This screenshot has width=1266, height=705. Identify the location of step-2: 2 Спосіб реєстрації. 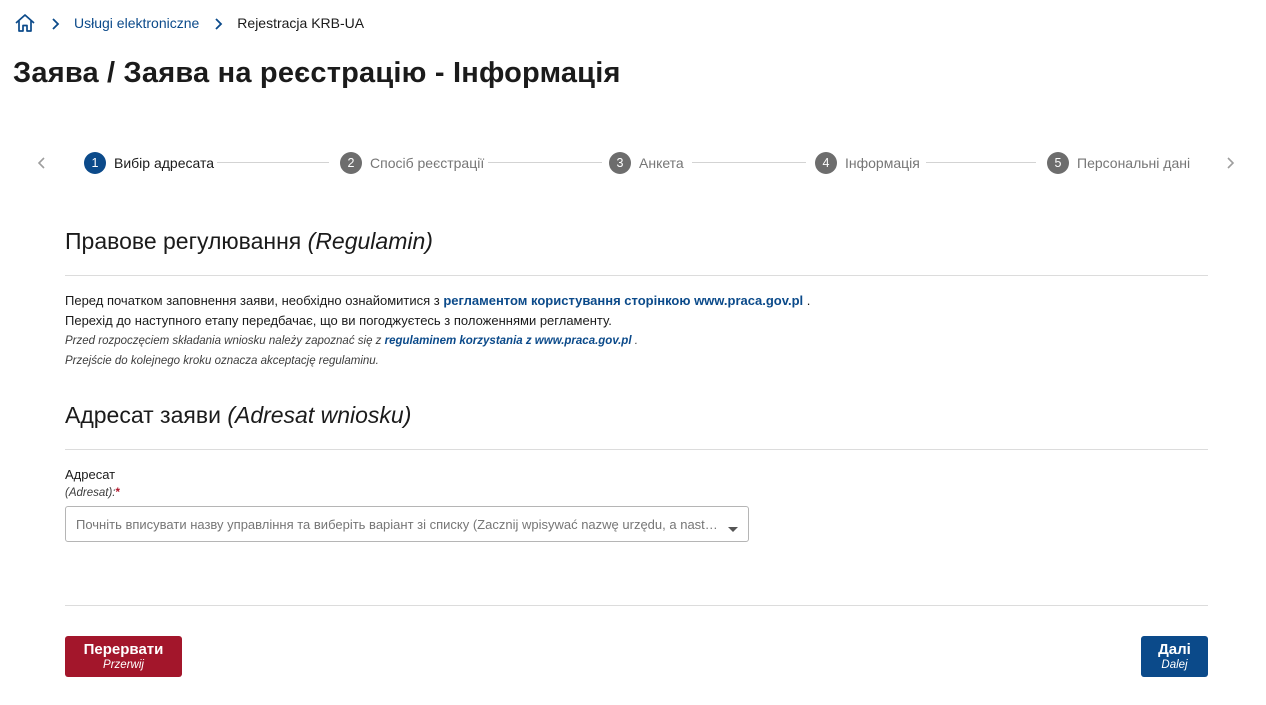
(412, 163).